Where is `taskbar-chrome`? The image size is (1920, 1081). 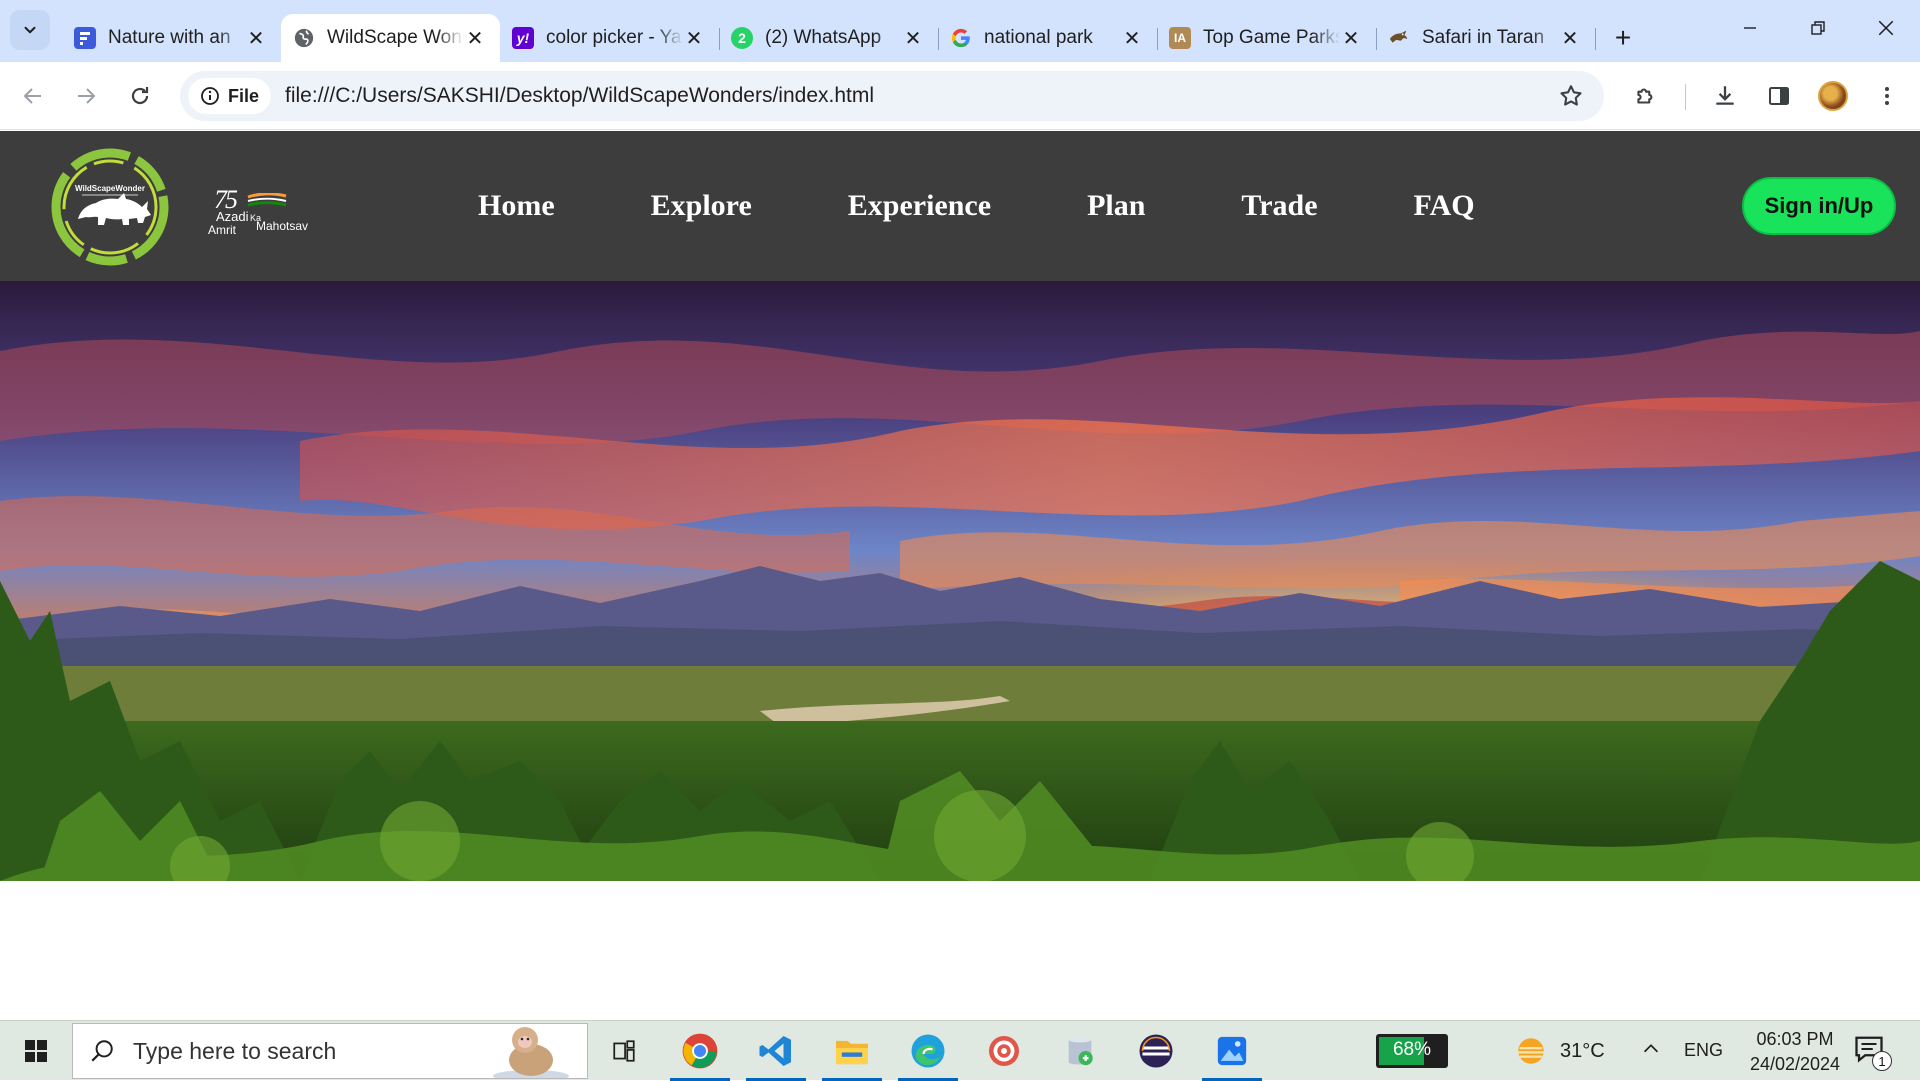
taskbar-chrome is located at coordinates (700, 1051).